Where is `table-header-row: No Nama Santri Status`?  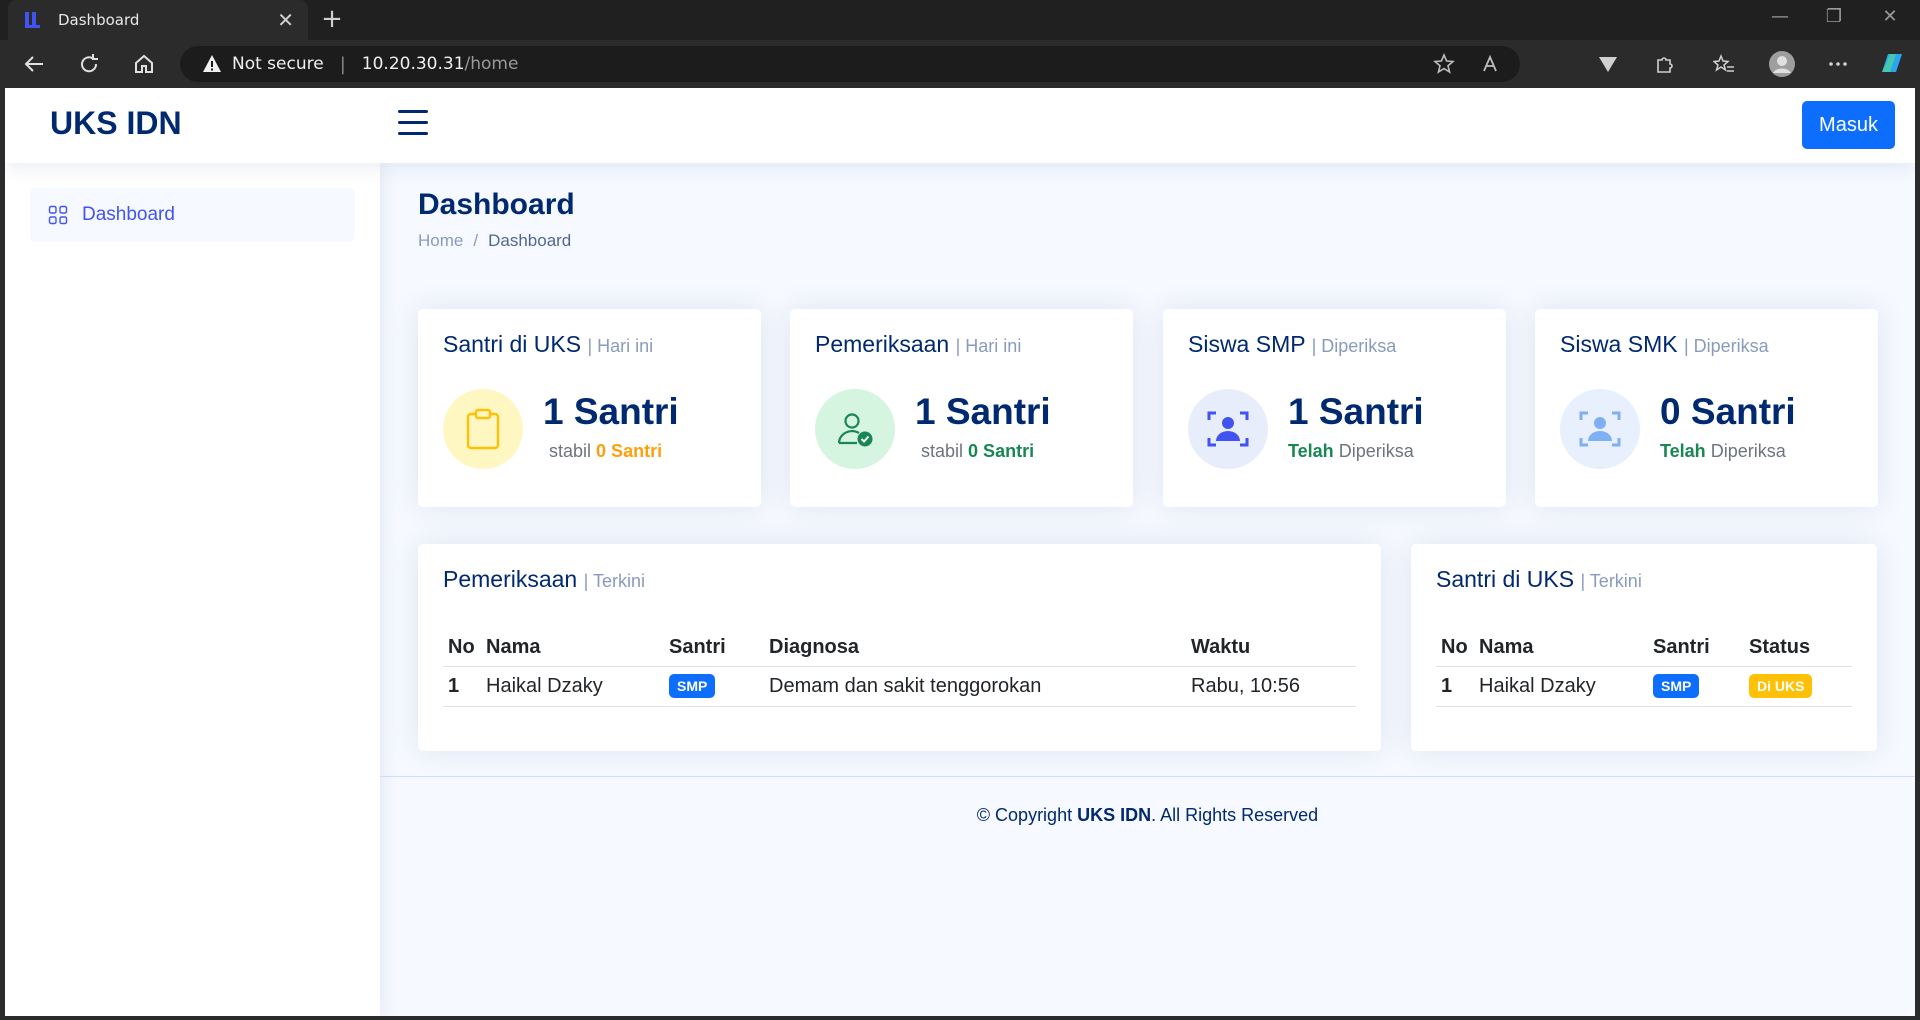
table-header-row: No Nama Santri Status is located at coordinates (1644, 647).